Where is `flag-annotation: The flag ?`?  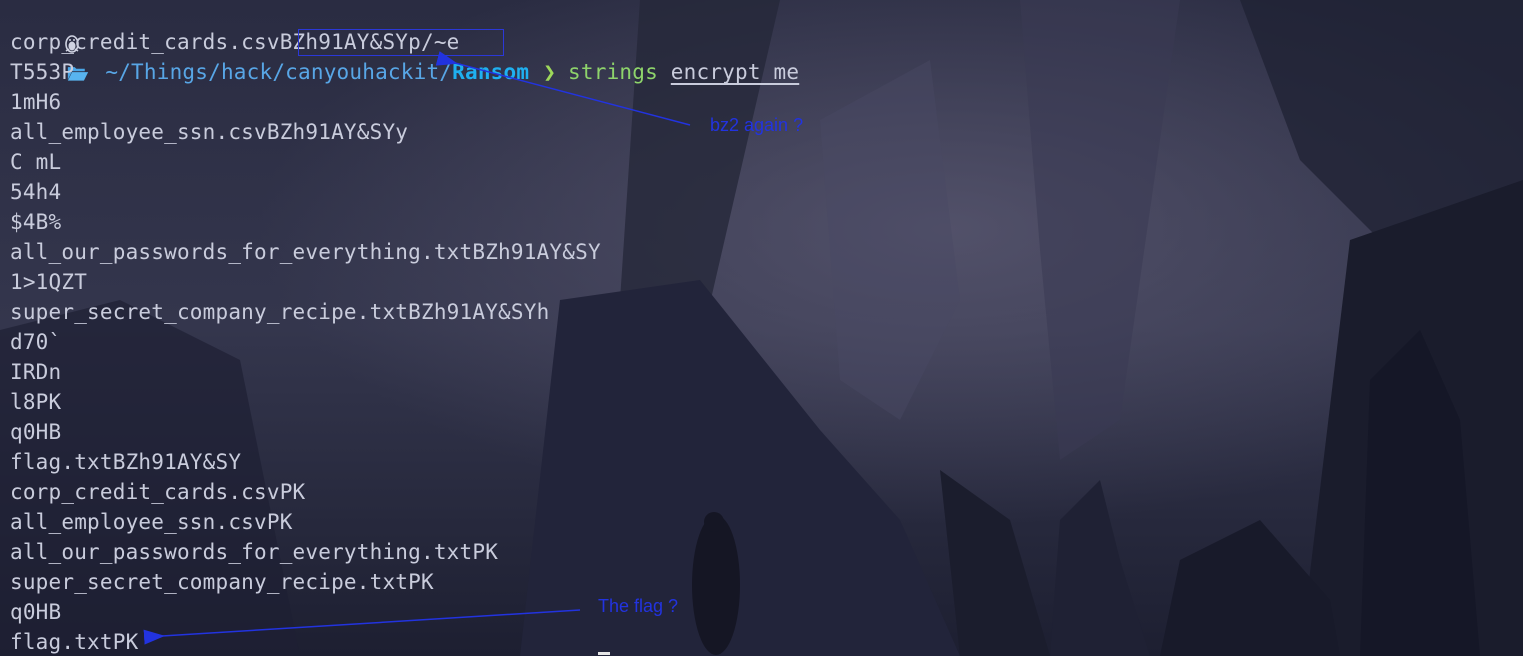 flag-annotation: The flag ? is located at coordinates (638, 606).